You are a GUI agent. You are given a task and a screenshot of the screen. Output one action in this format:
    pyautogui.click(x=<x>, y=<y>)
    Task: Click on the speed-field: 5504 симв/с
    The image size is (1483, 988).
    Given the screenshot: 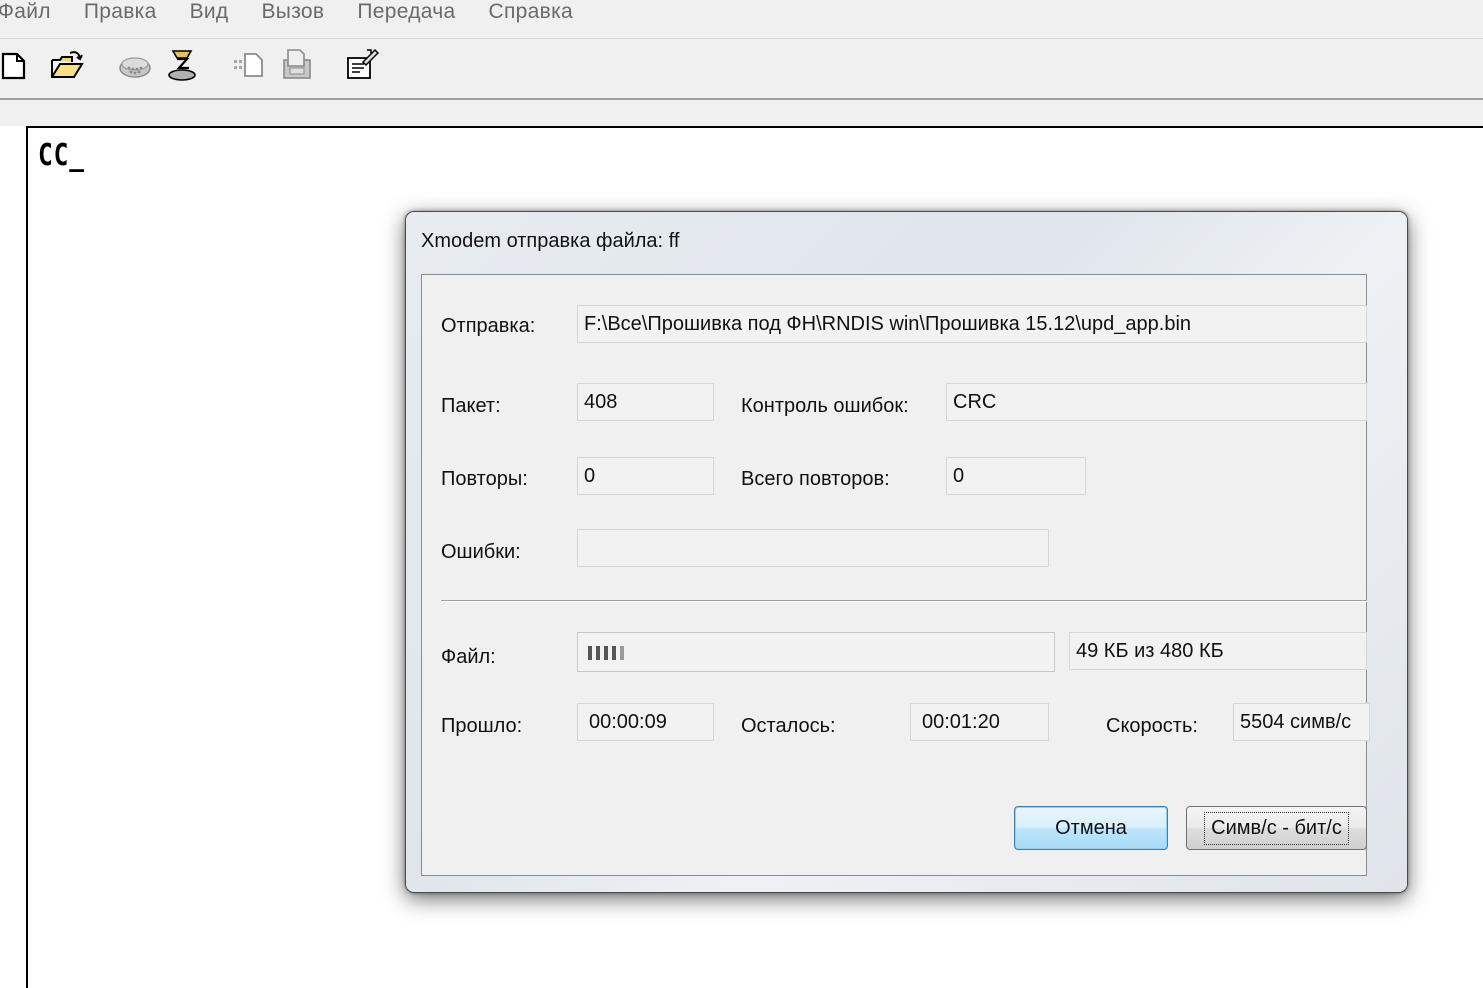 What is the action you would take?
    pyautogui.click(x=1301, y=722)
    